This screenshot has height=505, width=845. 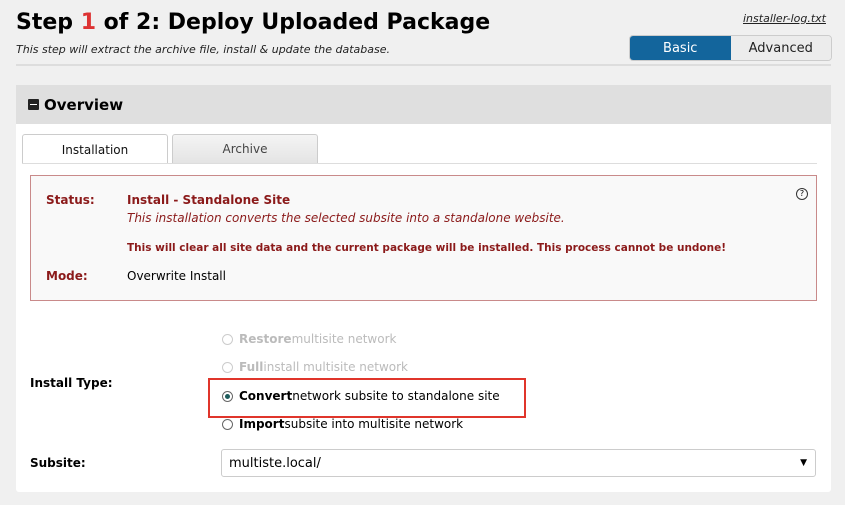 What do you see at coordinates (803, 463) in the screenshot?
I see `chevron-down-icon: ▼` at bounding box center [803, 463].